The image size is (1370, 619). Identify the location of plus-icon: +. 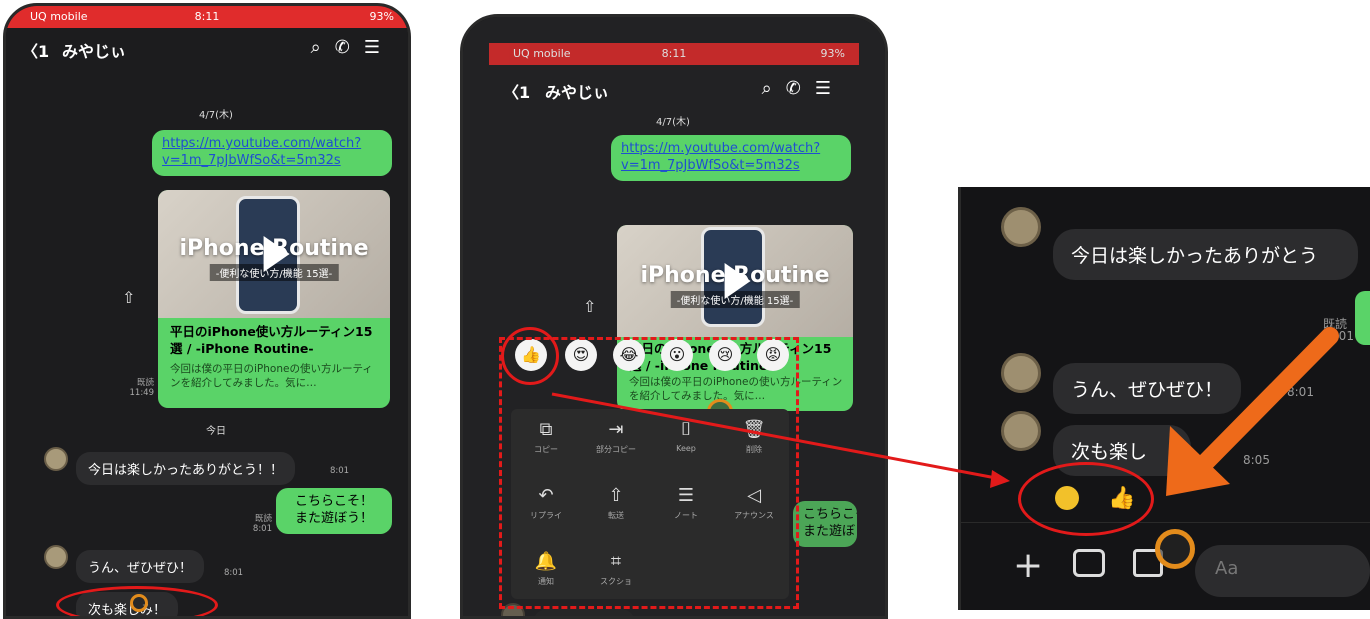
(1028, 565).